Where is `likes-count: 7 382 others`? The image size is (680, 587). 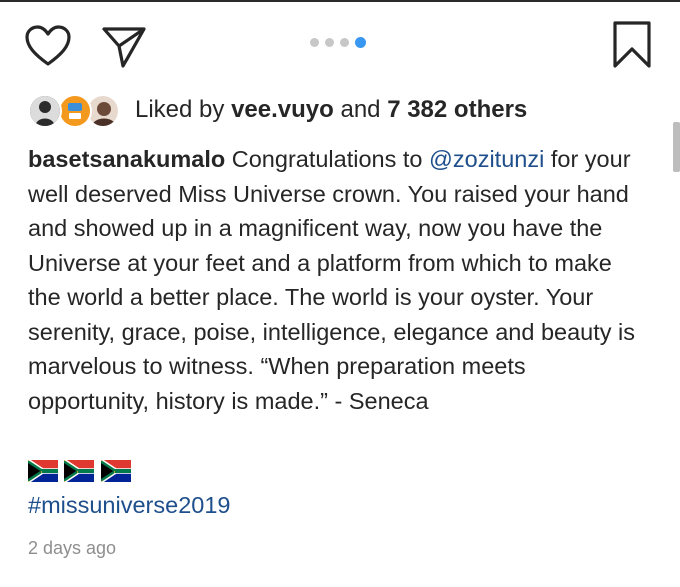
likes-count: 7 382 others is located at coordinates (457, 109).